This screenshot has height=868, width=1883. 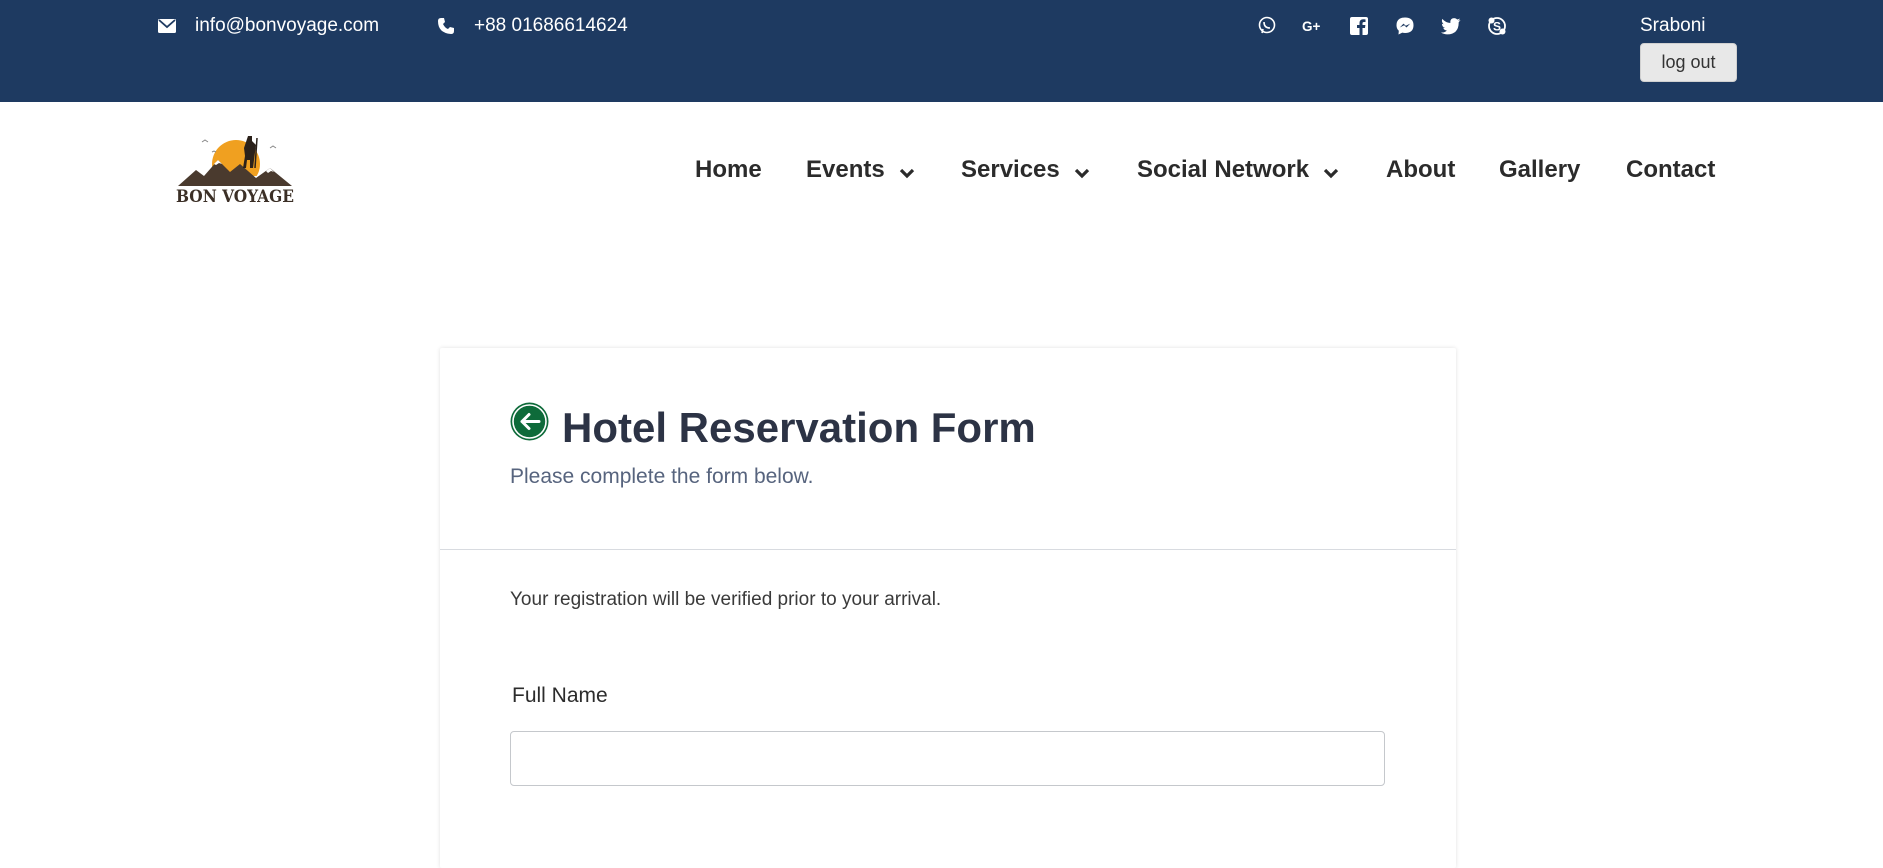 What do you see at coordinates (446, 26) in the screenshot?
I see `phone-icon` at bounding box center [446, 26].